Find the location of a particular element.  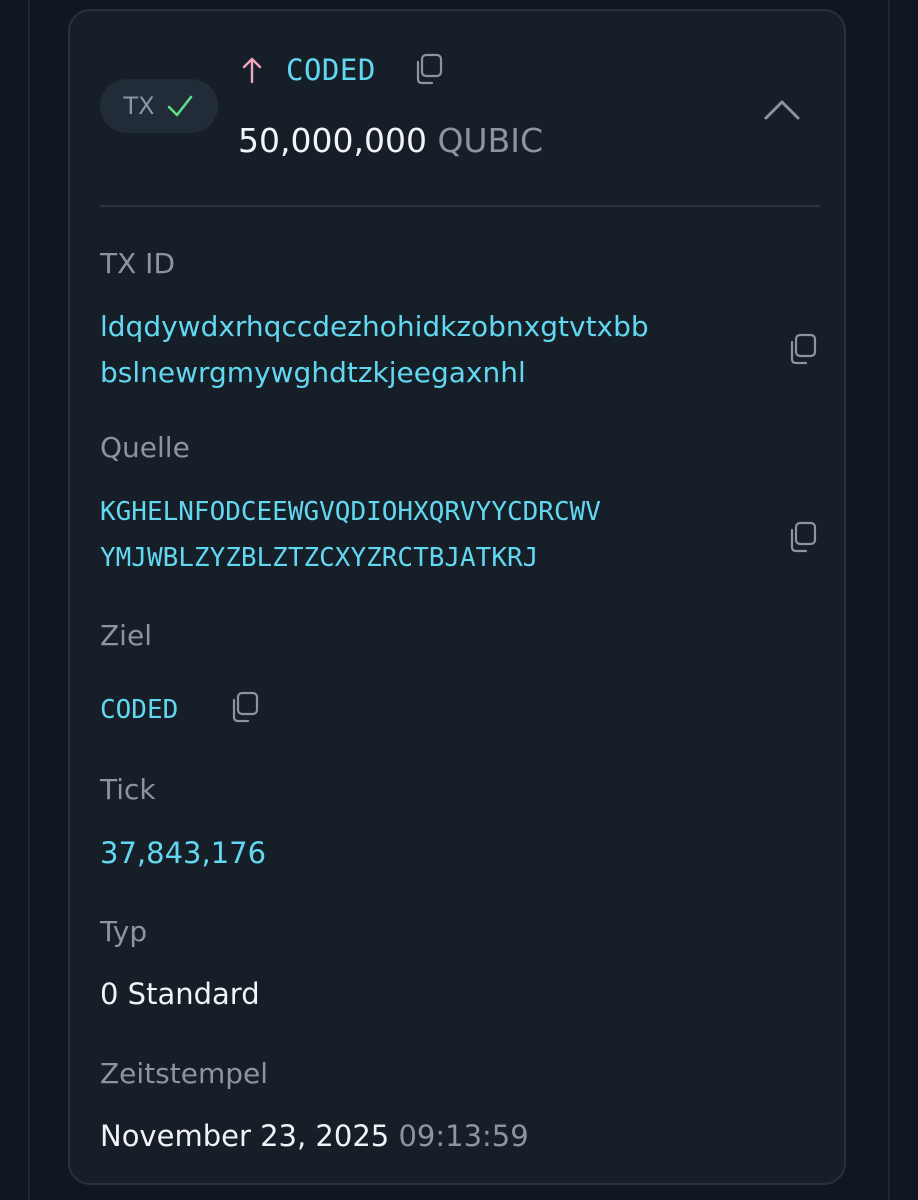

transaction-header: TX CODED 50,000,000 QUBIC is located at coordinates (457, 109).